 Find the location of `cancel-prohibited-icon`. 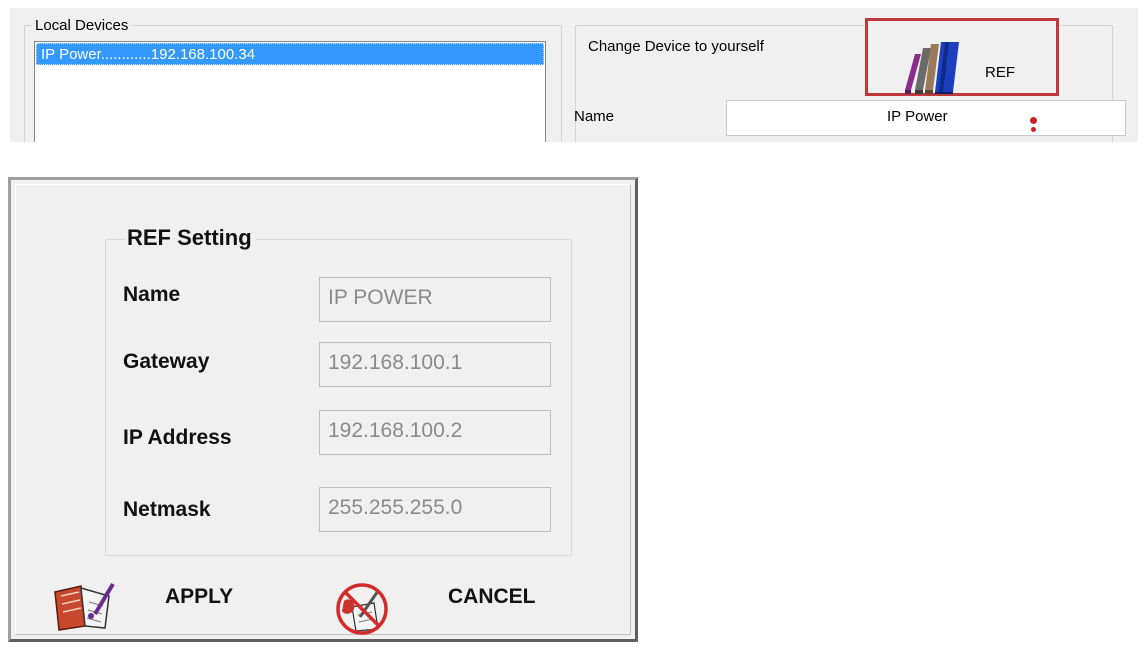

cancel-prohibited-icon is located at coordinates (362, 609).